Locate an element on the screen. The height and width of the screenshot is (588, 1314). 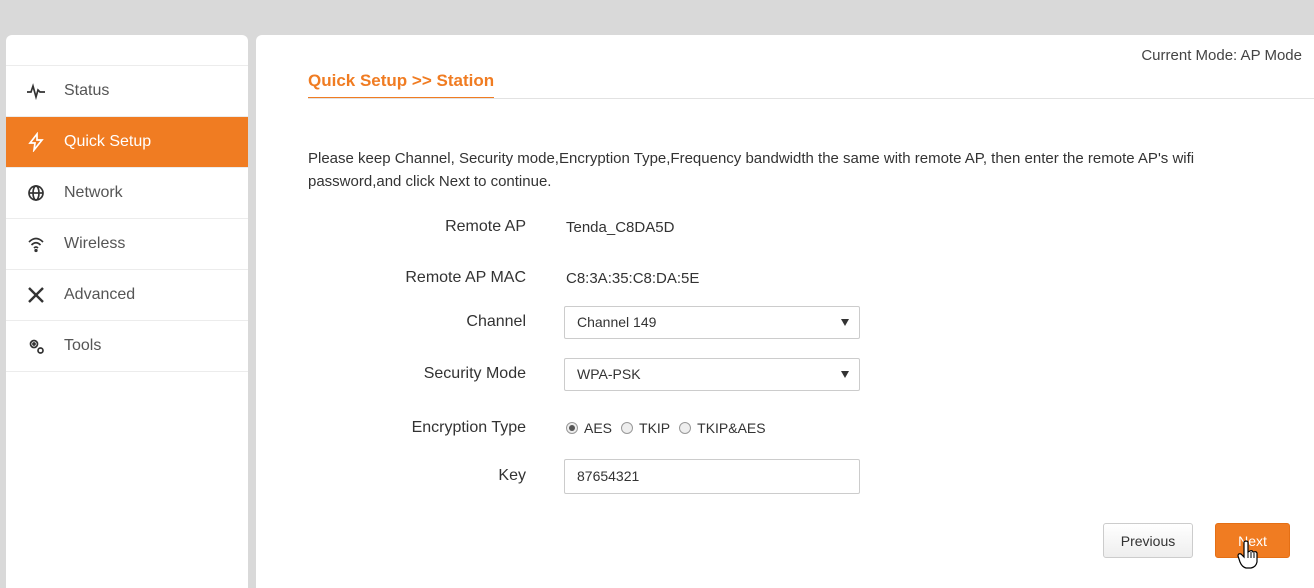
channel-select-value: Channel 149 is located at coordinates (617, 322).